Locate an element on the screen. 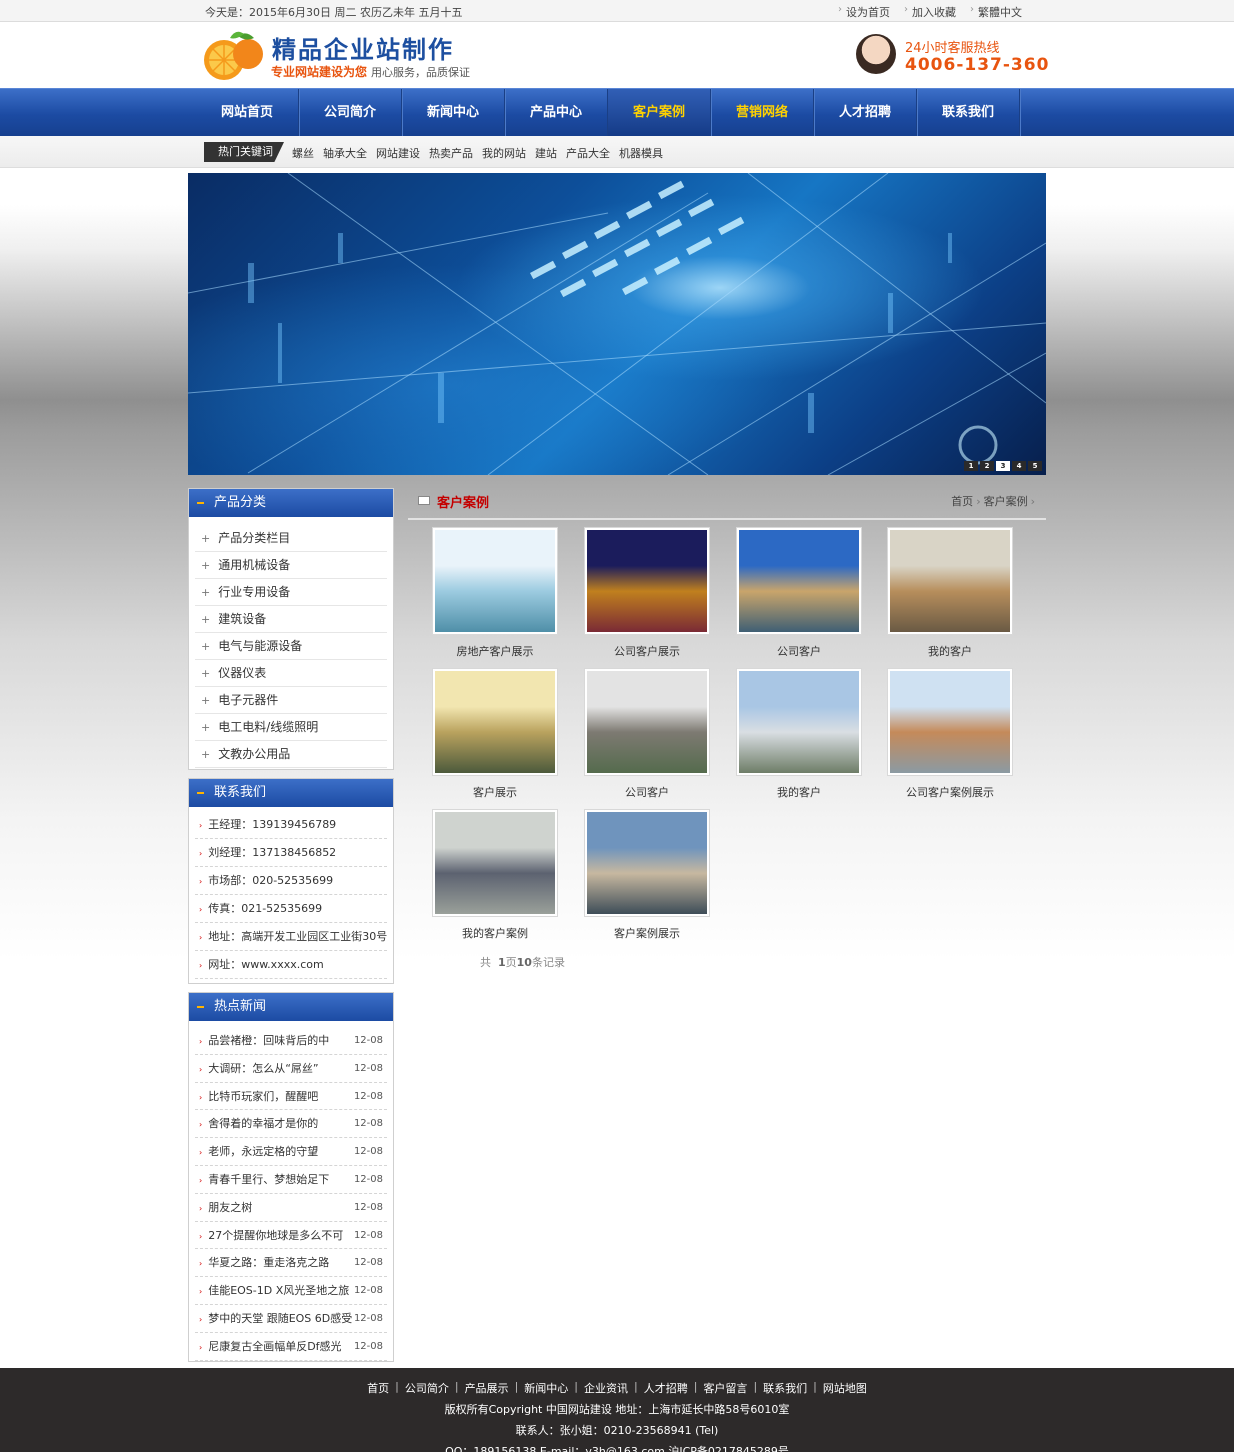 This screenshot has width=1234, height=1452. contact-item: › 网址：www.xxxx.com is located at coordinates (291, 965).